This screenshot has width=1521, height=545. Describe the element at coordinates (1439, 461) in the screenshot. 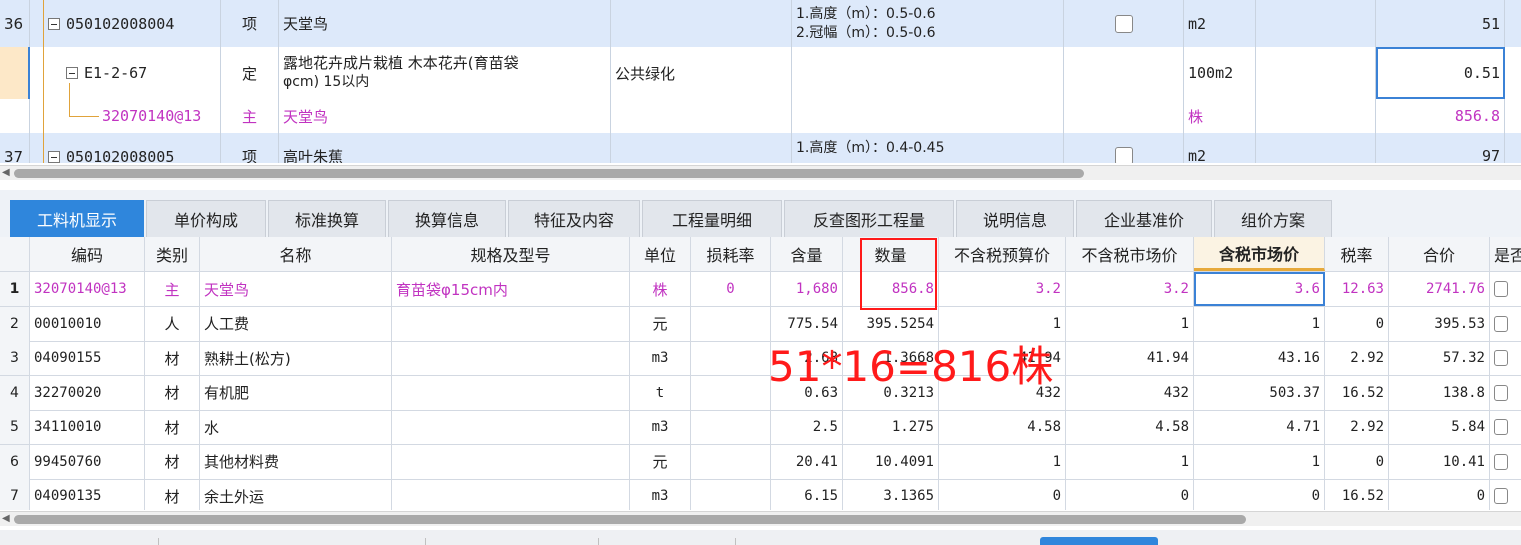

I see `total-price: 10.41` at that location.